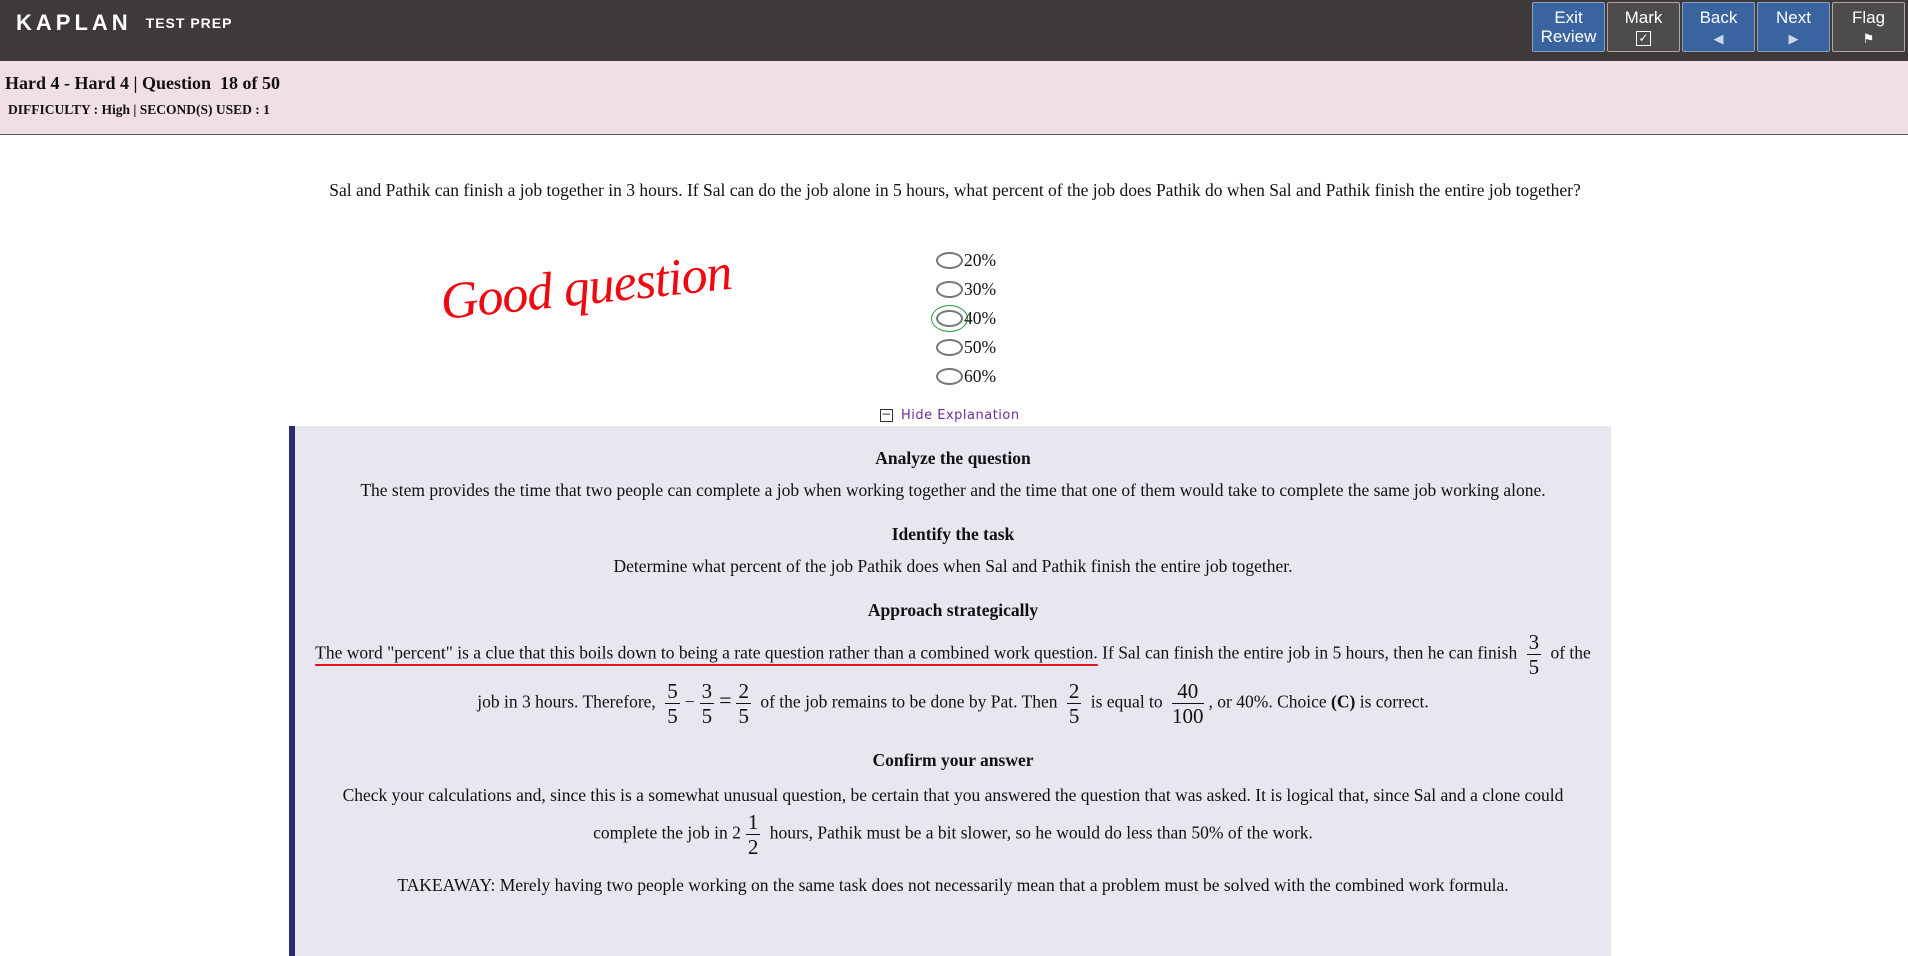 The image size is (1908, 956). I want to click on back-button: Back ◀, so click(1718, 27).